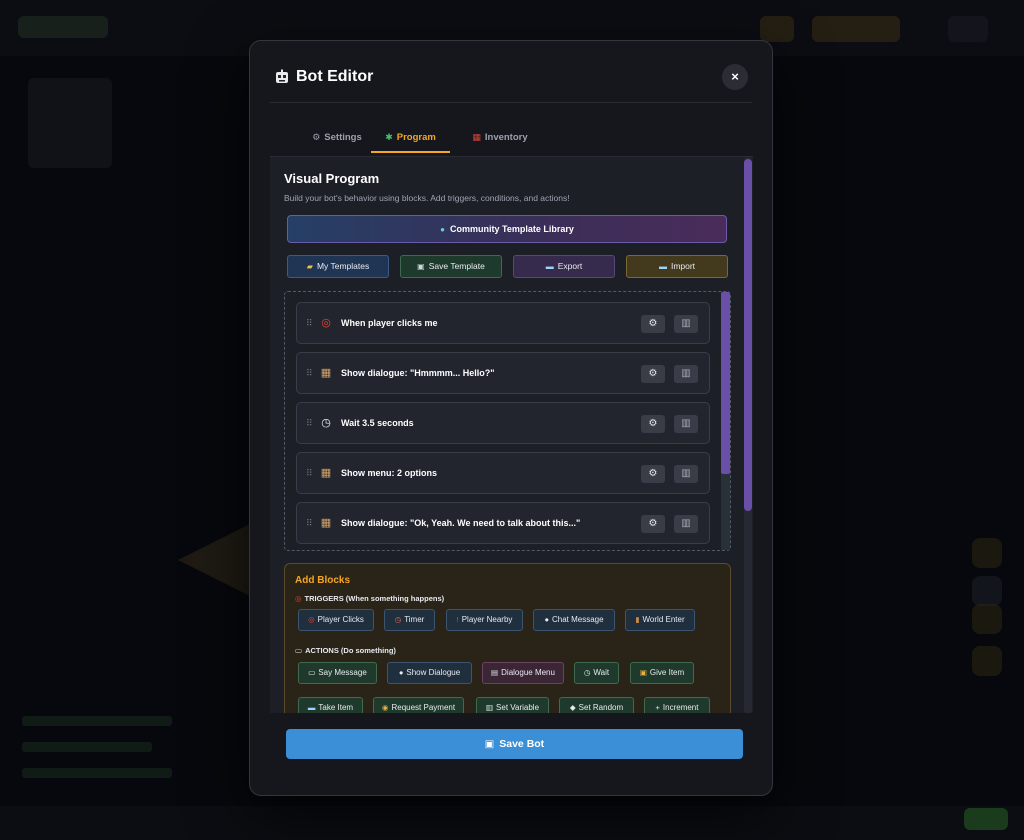  I want to click on export-button: ▬ Export, so click(564, 266).